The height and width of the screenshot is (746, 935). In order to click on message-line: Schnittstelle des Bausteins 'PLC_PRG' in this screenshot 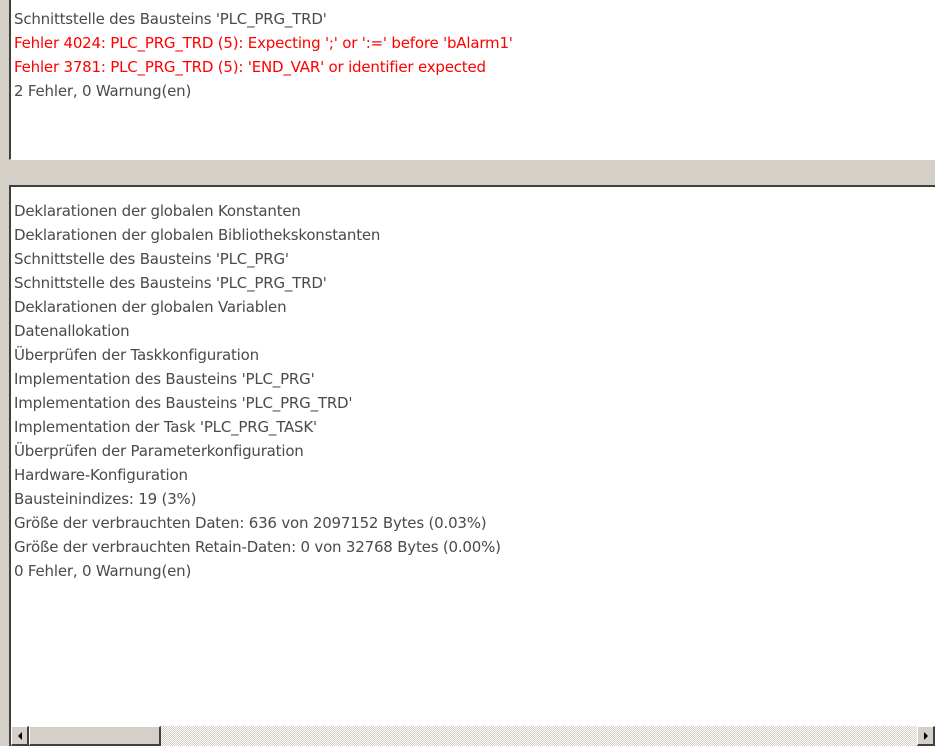, I will do `click(474, 259)`.